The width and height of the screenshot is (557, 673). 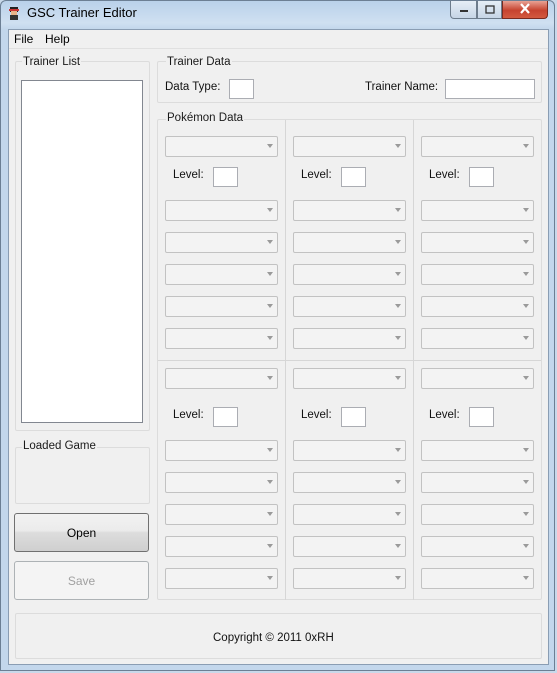 What do you see at coordinates (82, 475) in the screenshot?
I see `loaded-game-group` at bounding box center [82, 475].